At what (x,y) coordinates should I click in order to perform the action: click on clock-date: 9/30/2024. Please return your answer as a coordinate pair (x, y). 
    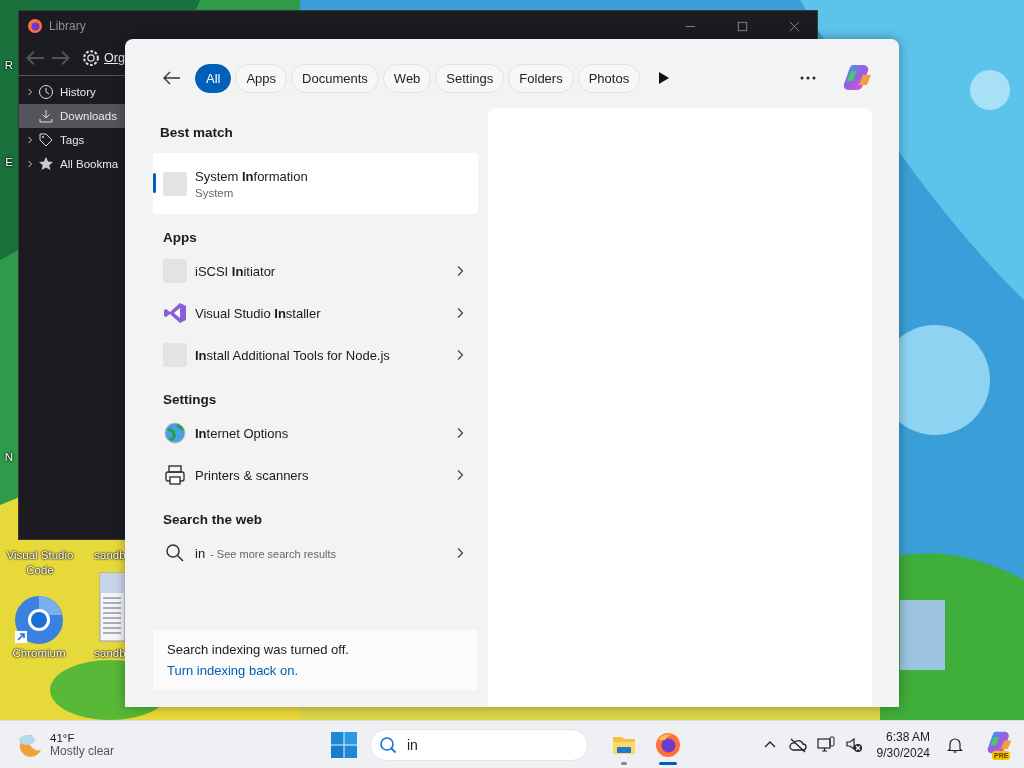
    Looking at the image, I should click on (903, 752).